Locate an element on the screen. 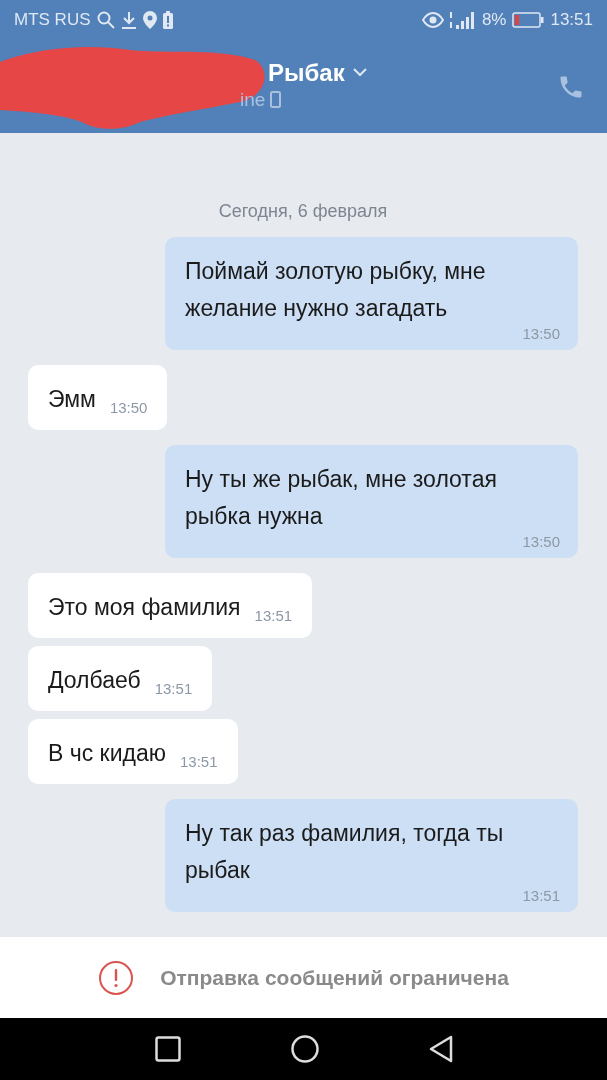 The image size is (607, 1080). recents-button-icon is located at coordinates (167, 1049).